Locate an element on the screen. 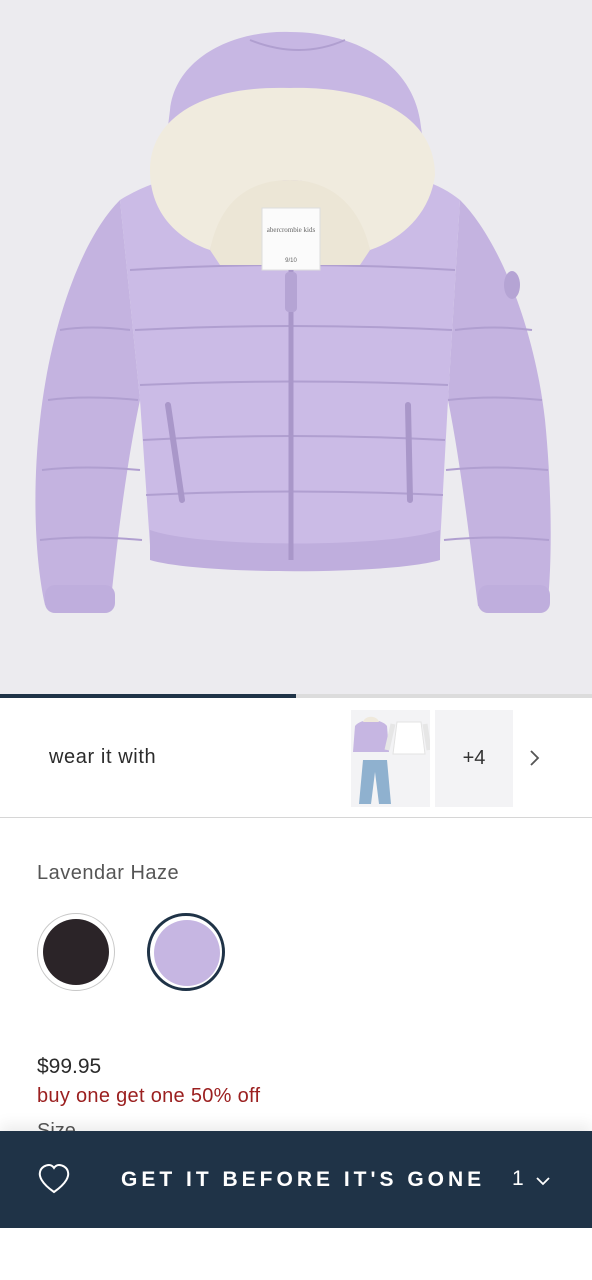  outfit-image is located at coordinates (391, 760).